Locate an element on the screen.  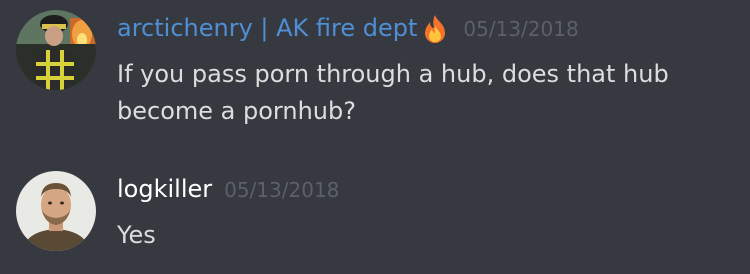
firefighter-avatar-image is located at coordinates (56, 50).